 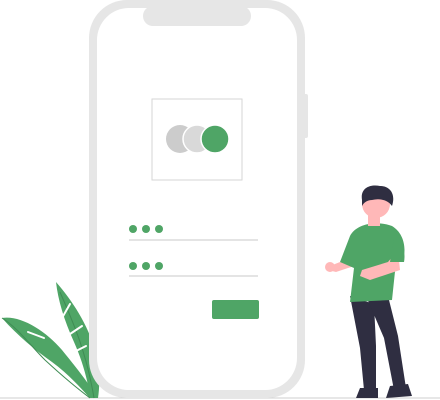 I want to click on logo-card, so click(x=197, y=139).